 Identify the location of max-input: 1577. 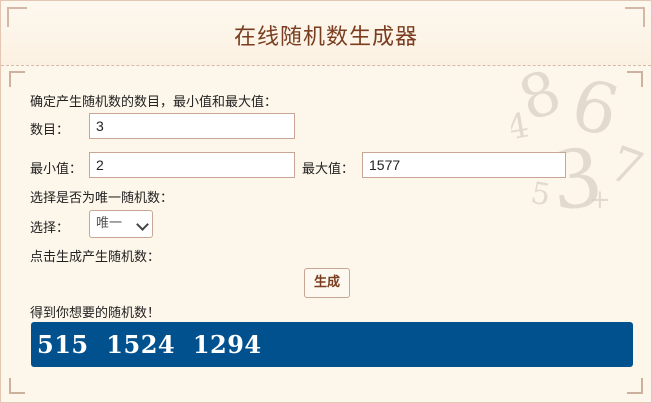
(464, 165).